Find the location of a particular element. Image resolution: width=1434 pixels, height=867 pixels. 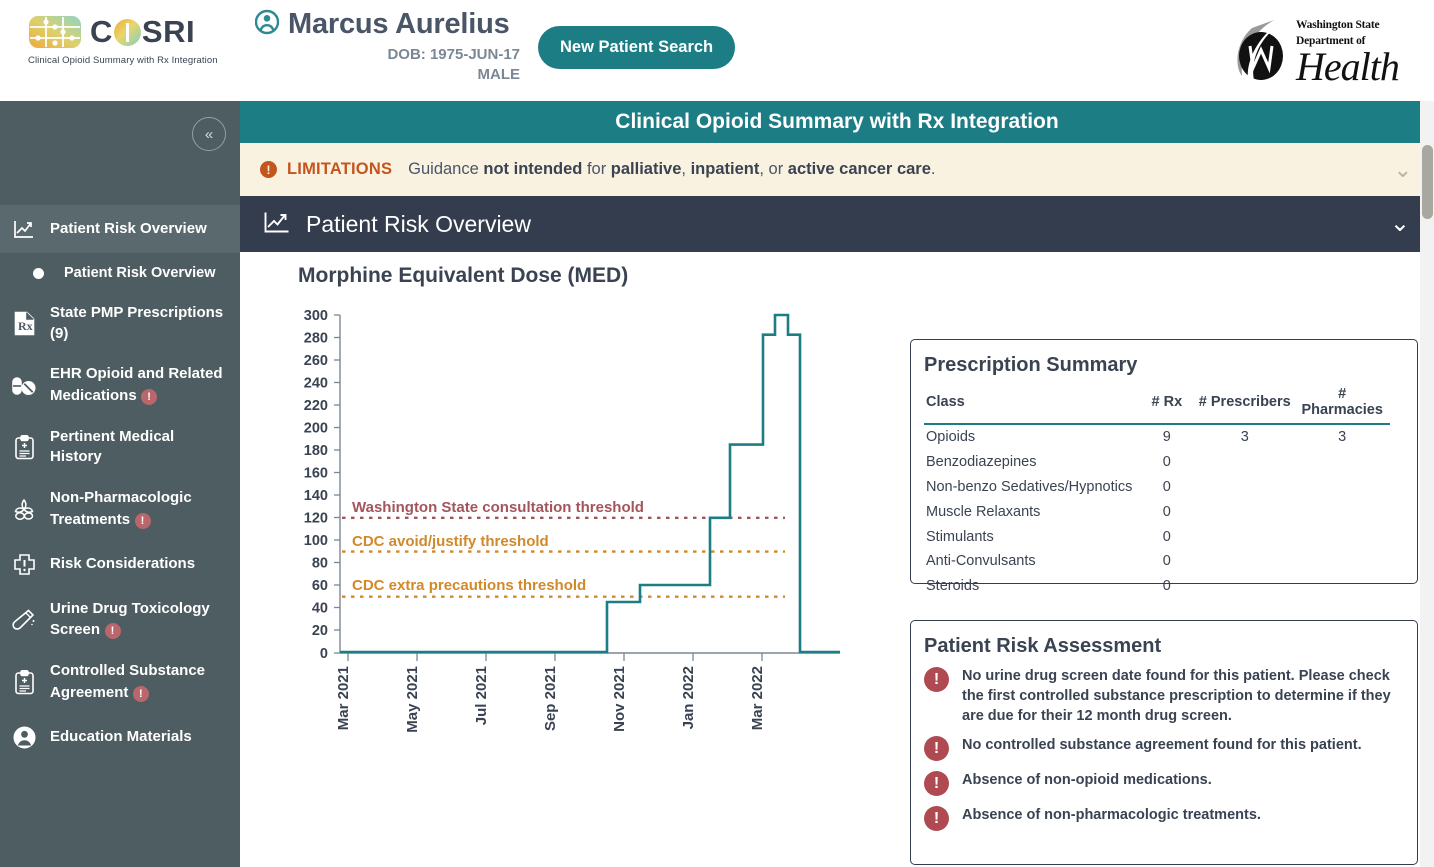

svg-text: 160 is located at coordinates (316, 474).